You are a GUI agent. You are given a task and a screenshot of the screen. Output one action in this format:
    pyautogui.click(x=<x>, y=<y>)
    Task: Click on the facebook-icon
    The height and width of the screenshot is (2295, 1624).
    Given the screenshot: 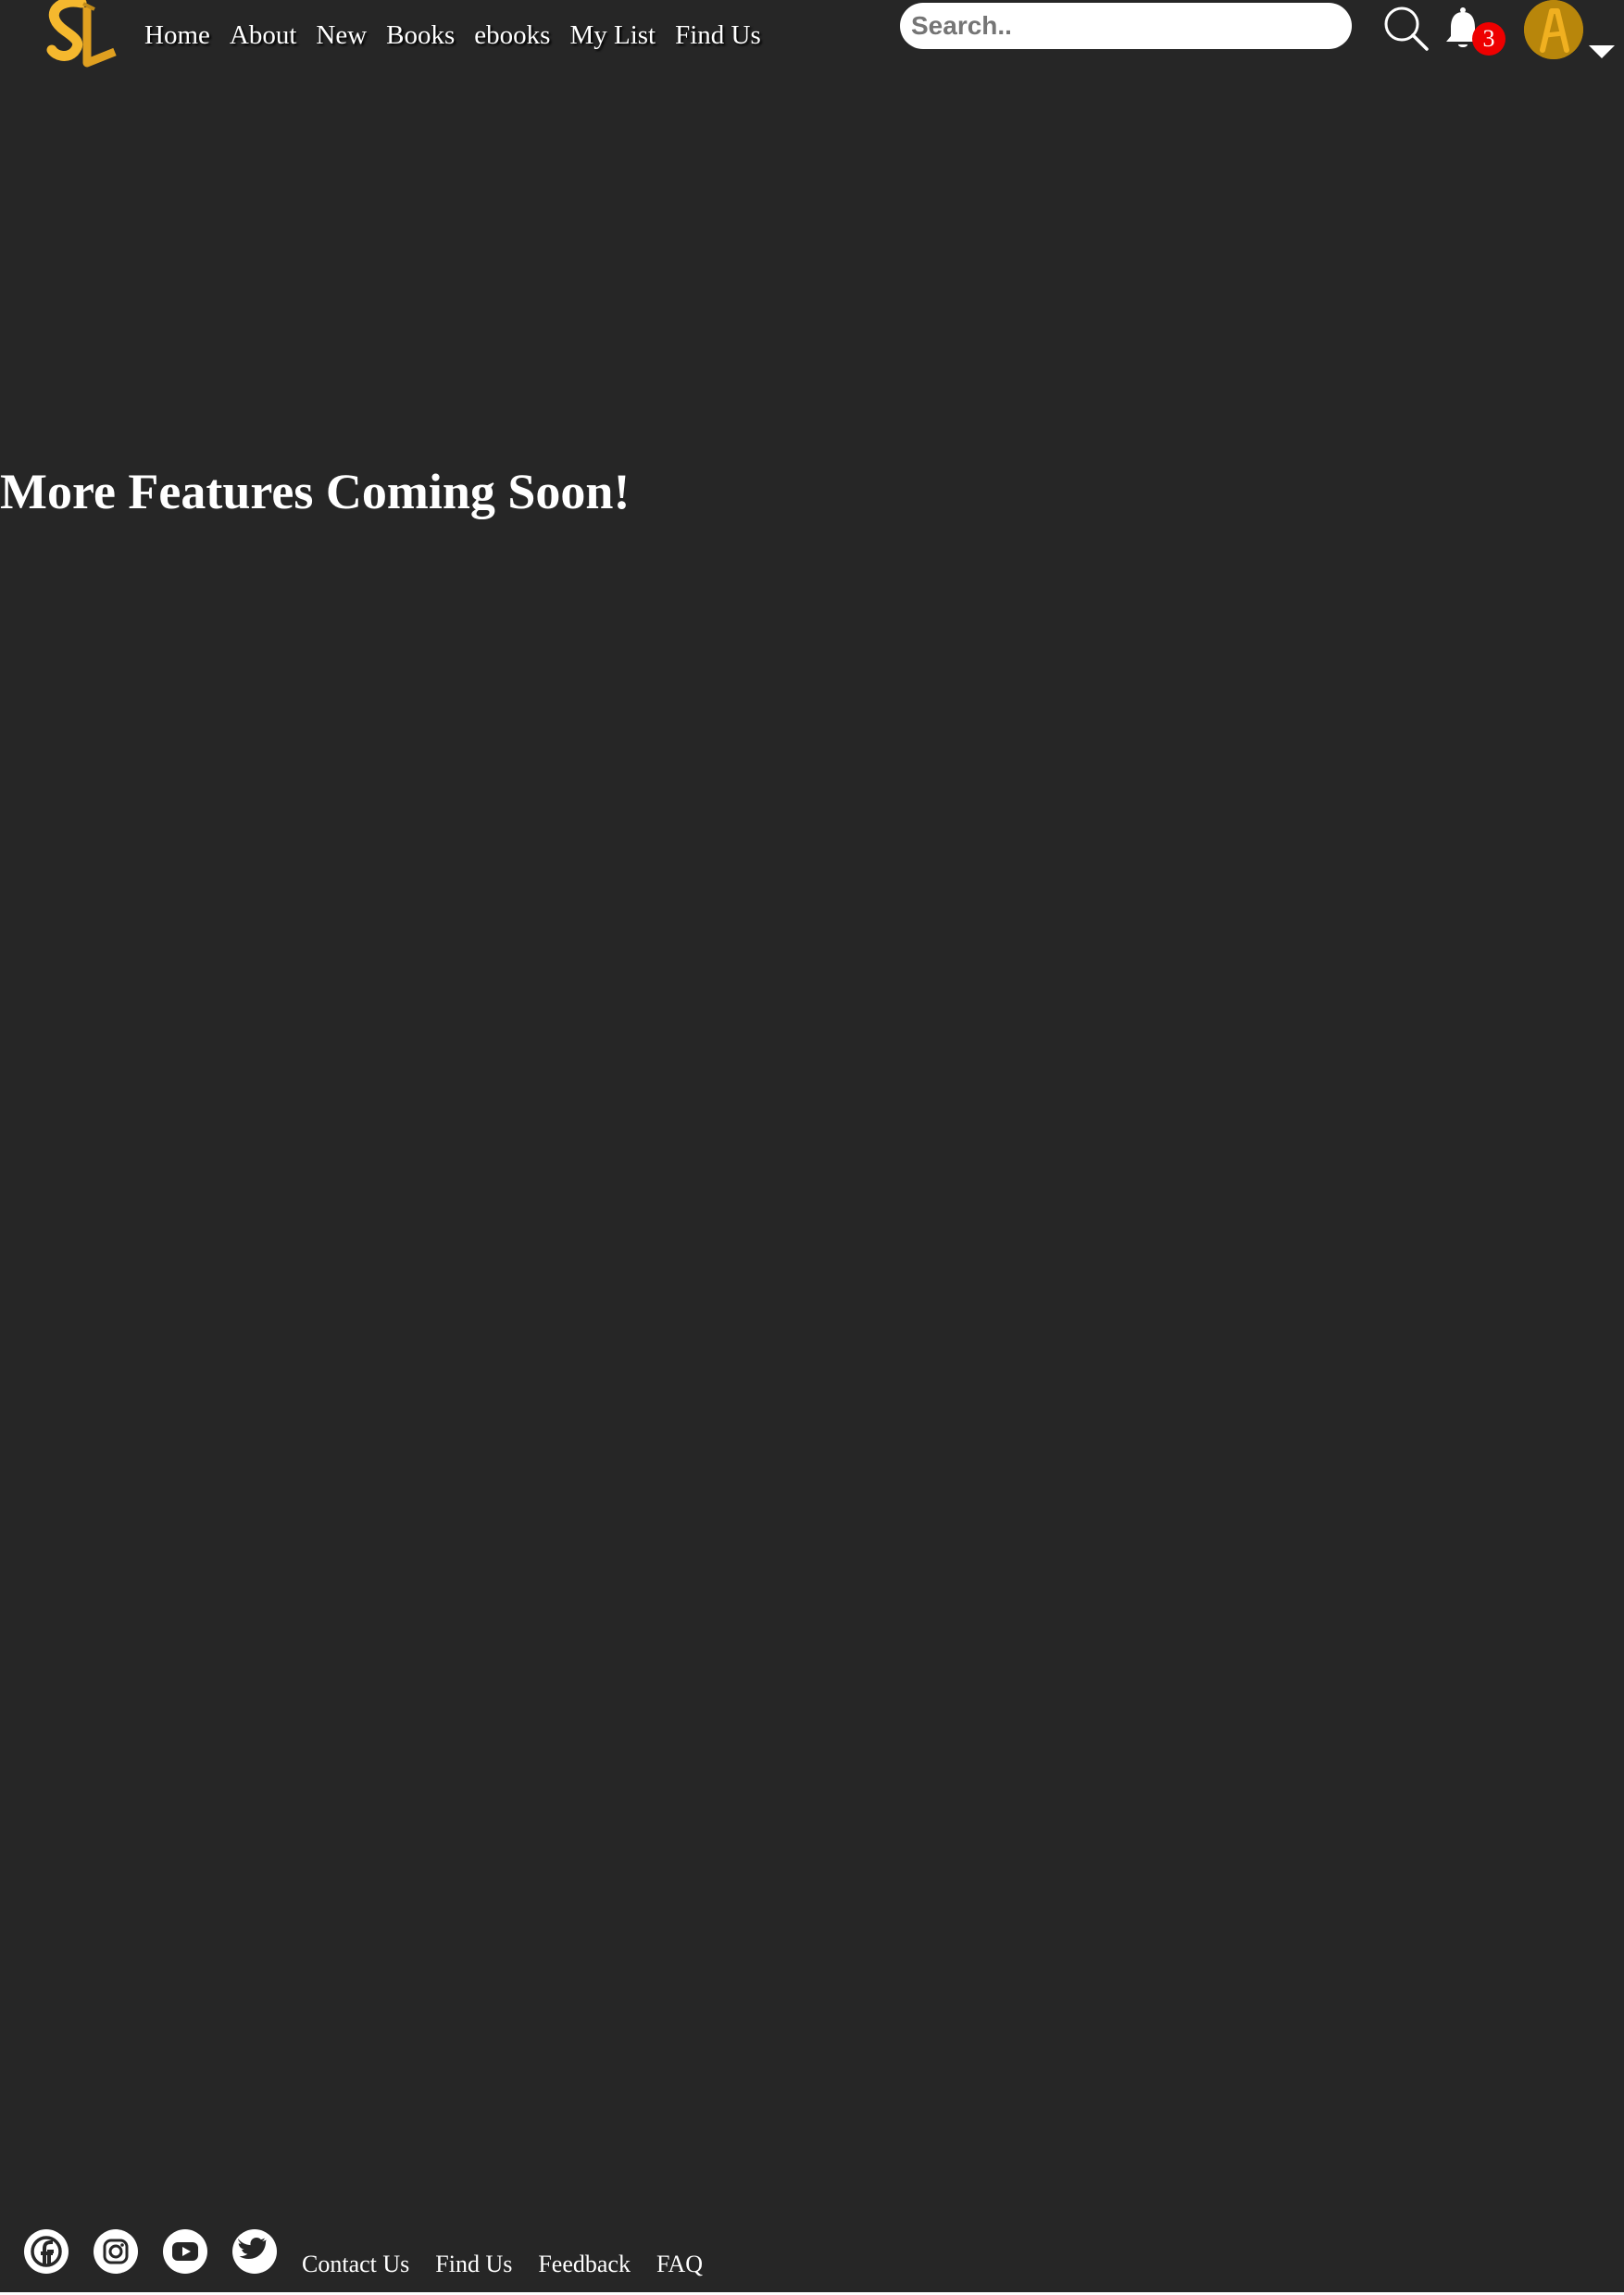 What is the action you would take?
    pyautogui.click(x=46, y=2251)
    